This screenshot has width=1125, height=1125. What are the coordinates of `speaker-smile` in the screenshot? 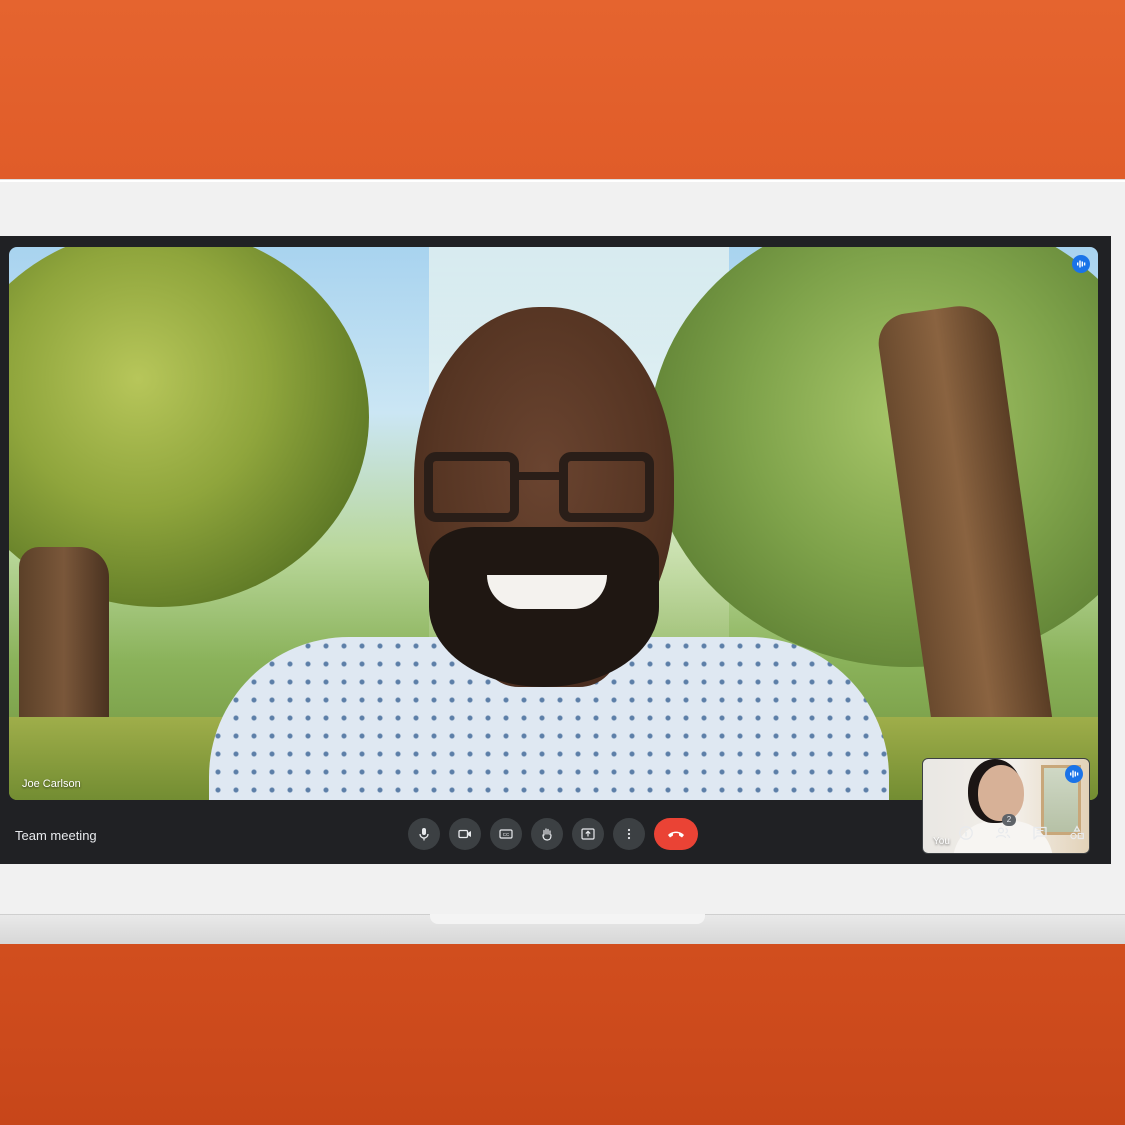 It's located at (547, 592).